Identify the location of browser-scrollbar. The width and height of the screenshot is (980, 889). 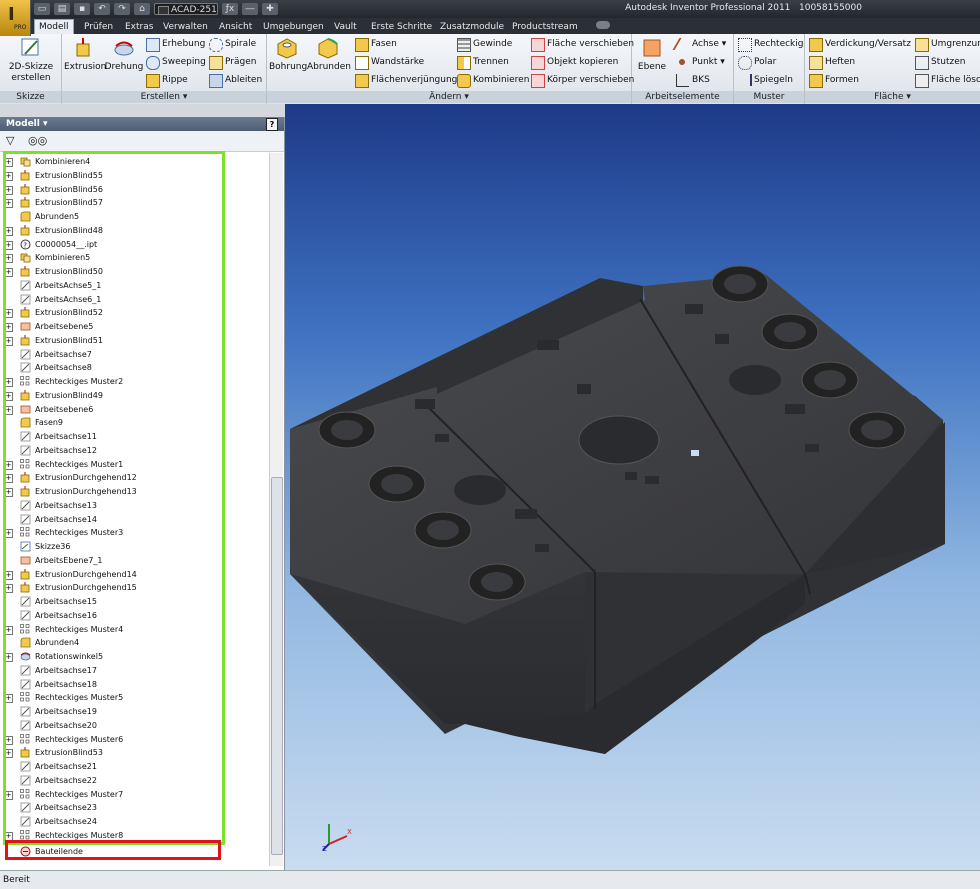
(276, 509).